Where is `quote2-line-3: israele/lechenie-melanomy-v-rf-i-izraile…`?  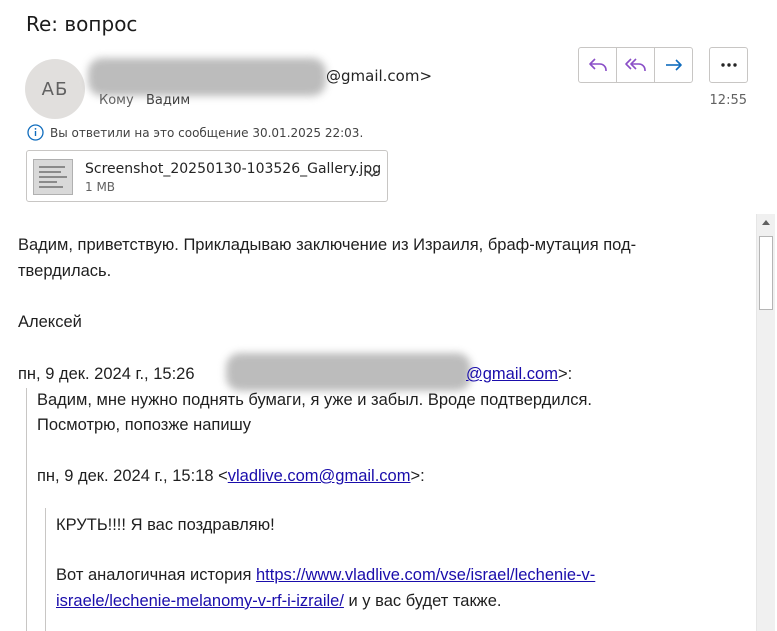 quote2-line-3: israele/lechenie-melanomy-v-rf-i-izraile… is located at coordinates (279, 601).